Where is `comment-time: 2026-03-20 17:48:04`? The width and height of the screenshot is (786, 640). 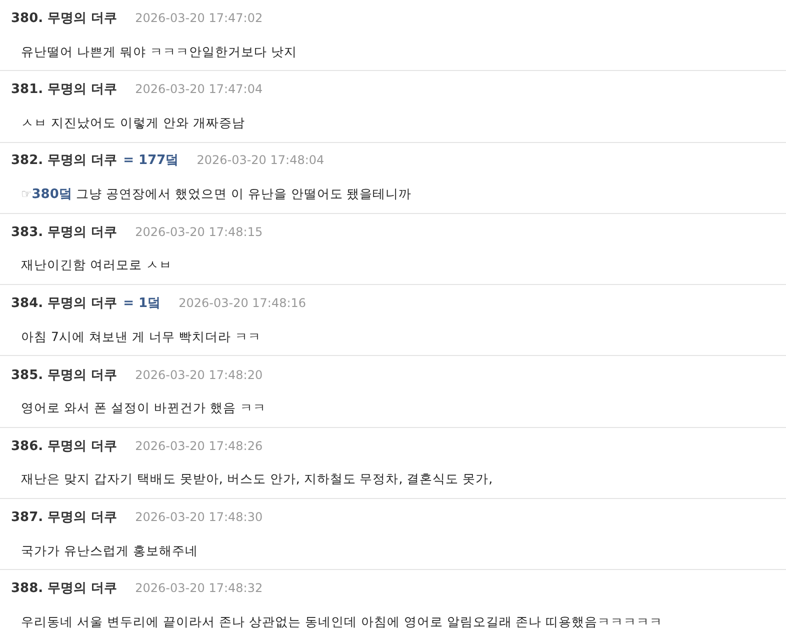
comment-time: 2026-03-20 17:48:04 is located at coordinates (260, 161).